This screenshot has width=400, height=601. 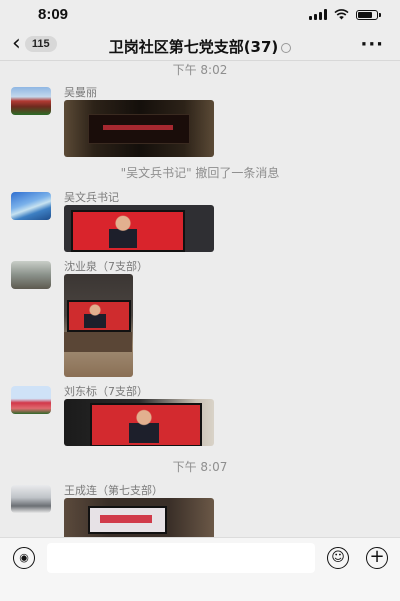 What do you see at coordinates (181, 558) in the screenshot?
I see `message-input` at bounding box center [181, 558].